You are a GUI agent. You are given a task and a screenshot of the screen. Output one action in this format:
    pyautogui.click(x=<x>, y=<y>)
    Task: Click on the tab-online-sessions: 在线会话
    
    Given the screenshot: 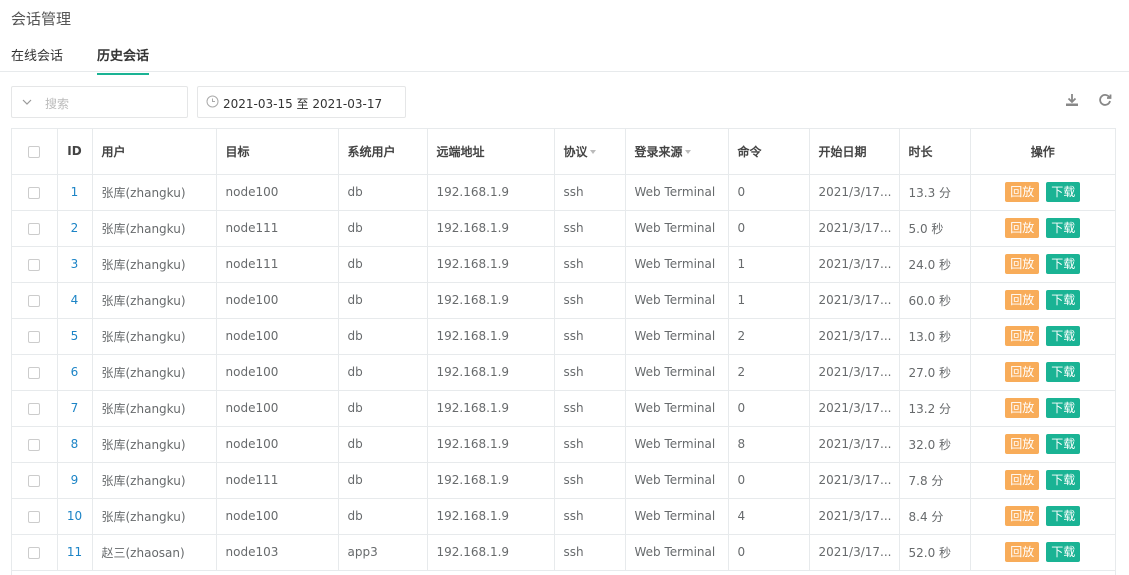 What is the action you would take?
    pyautogui.click(x=37, y=59)
    